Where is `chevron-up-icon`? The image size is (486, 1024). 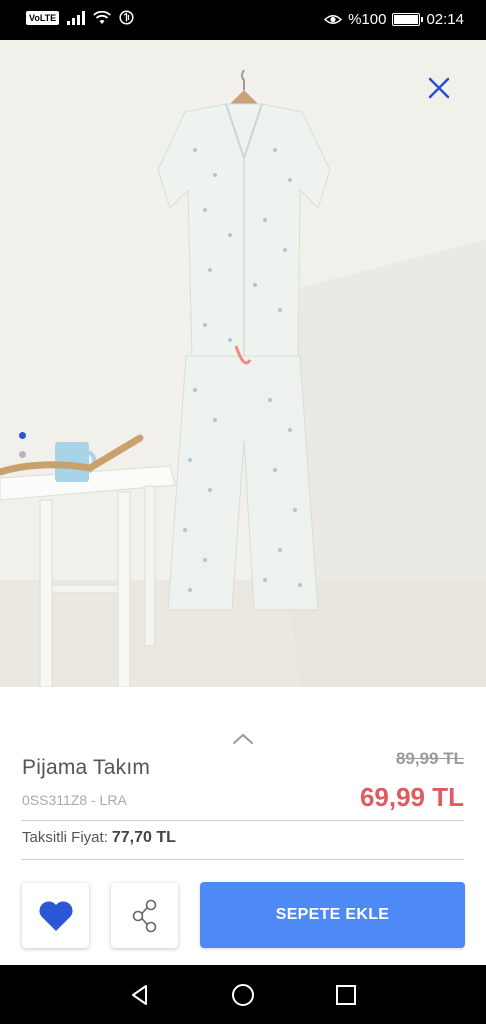 chevron-up-icon is located at coordinates (243, 738).